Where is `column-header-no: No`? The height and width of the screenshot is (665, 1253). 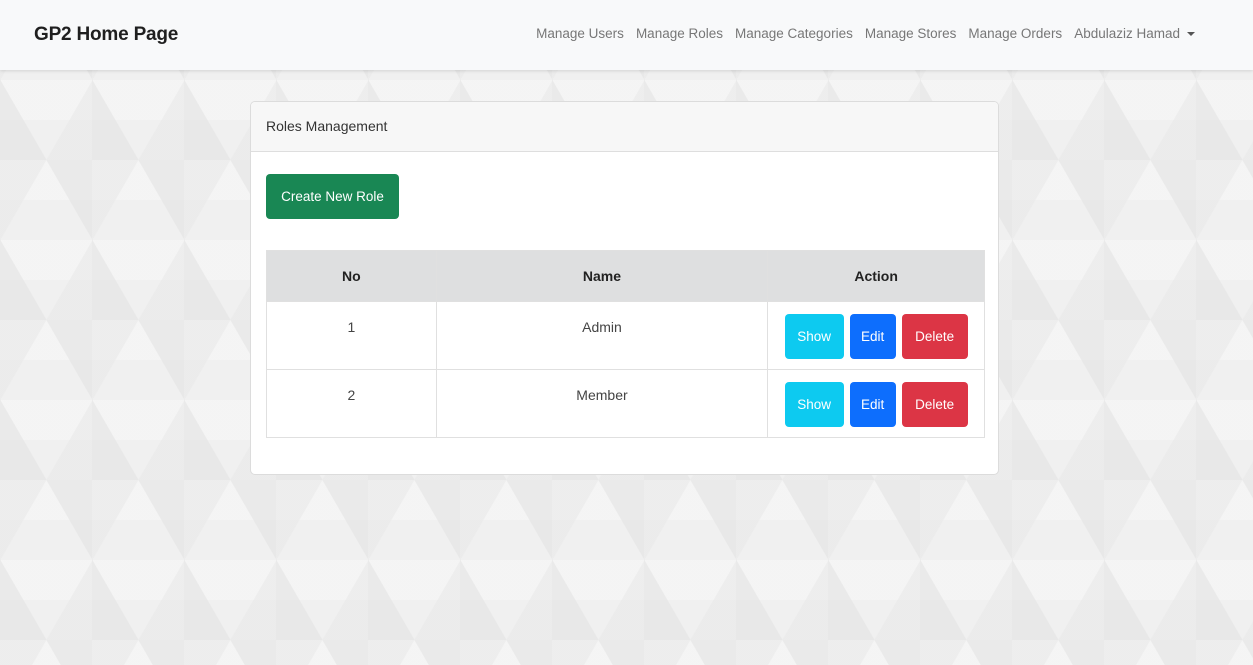
column-header-no: No is located at coordinates (351, 276).